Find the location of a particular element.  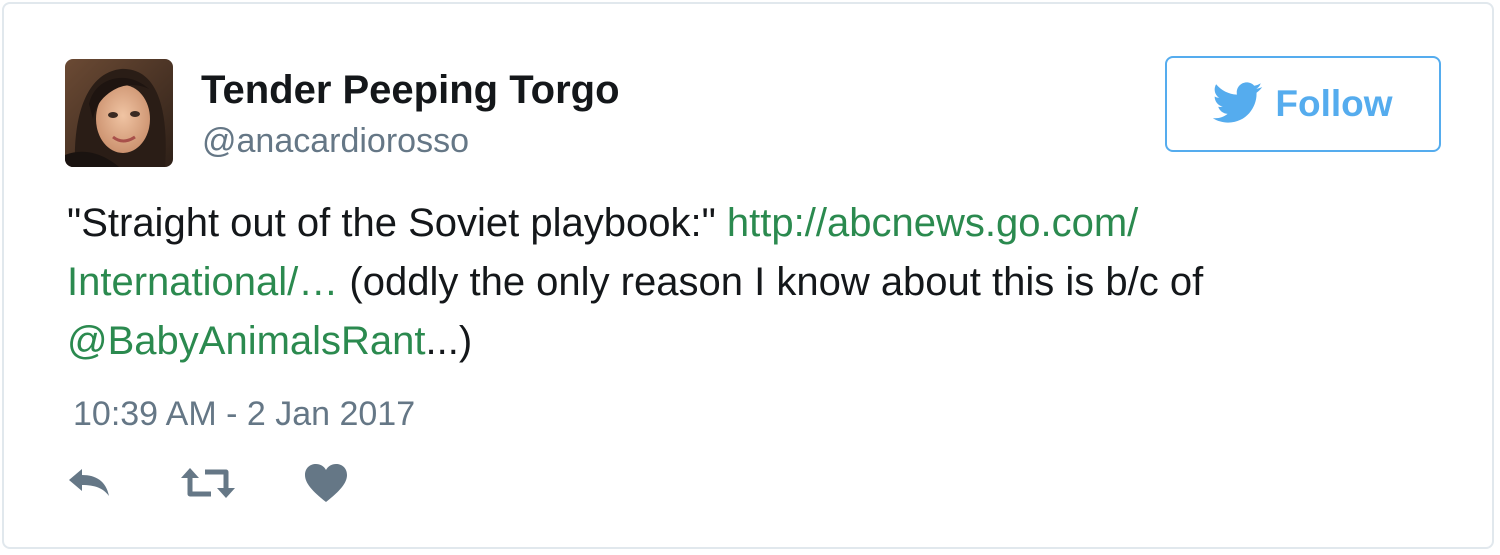

twitter-bird-icon is located at coordinates (1238, 102).